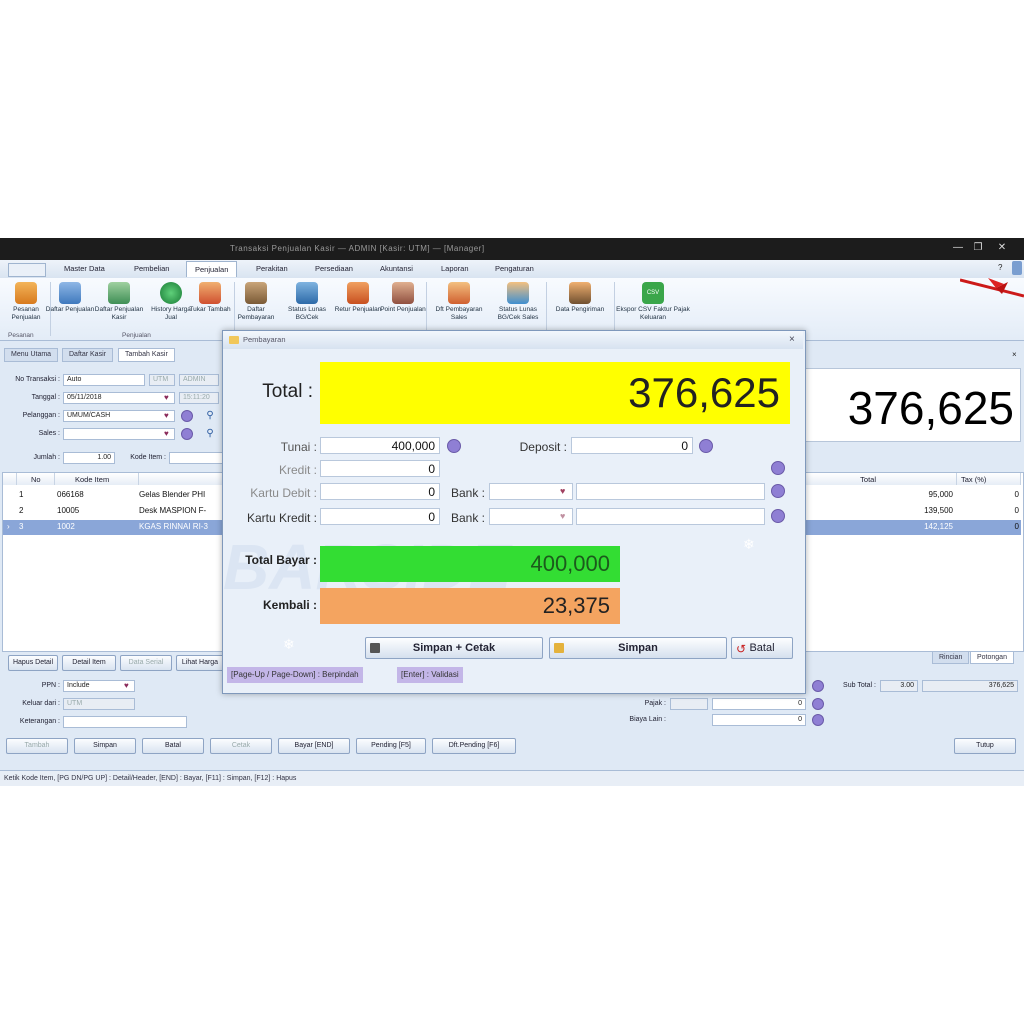  I want to click on tab-daftar-kasir: Daftar Kasir, so click(87, 355).